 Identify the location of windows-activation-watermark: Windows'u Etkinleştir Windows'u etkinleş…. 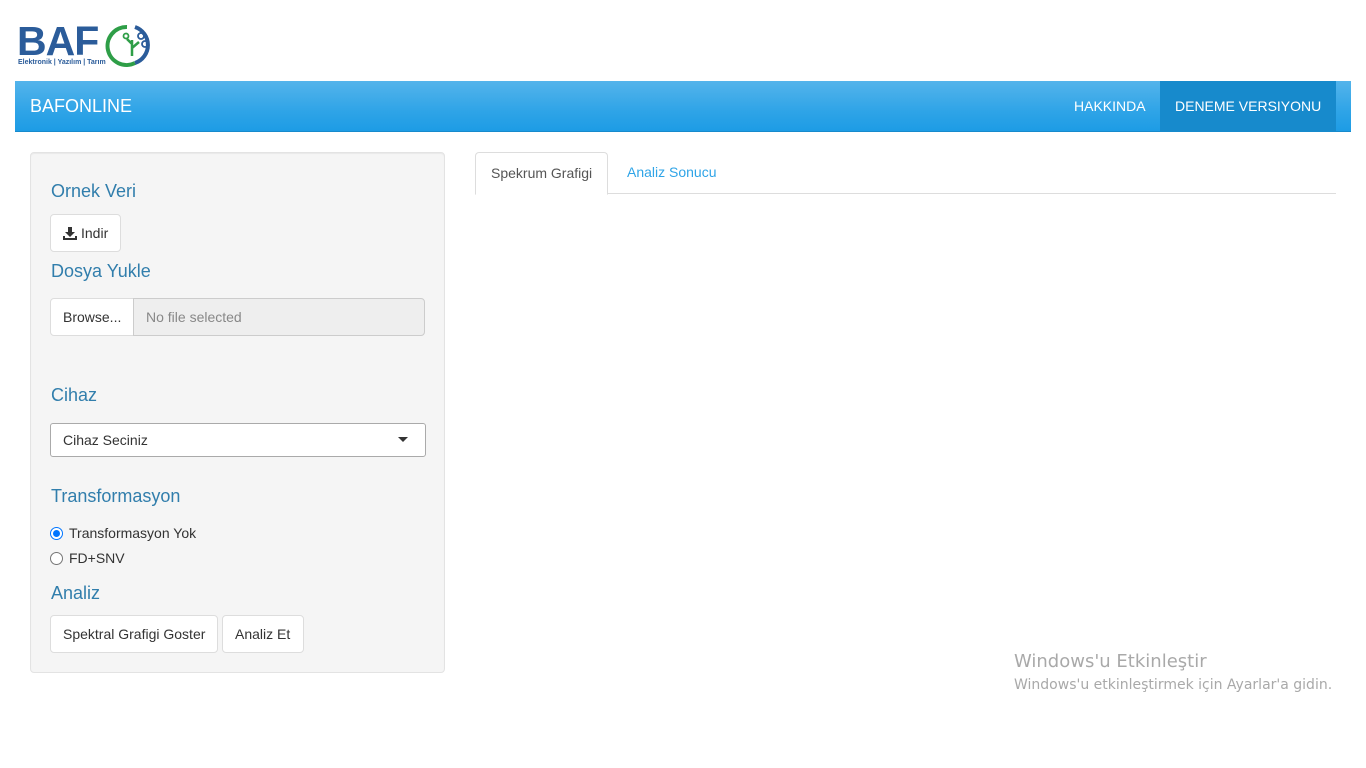
(1173, 673).